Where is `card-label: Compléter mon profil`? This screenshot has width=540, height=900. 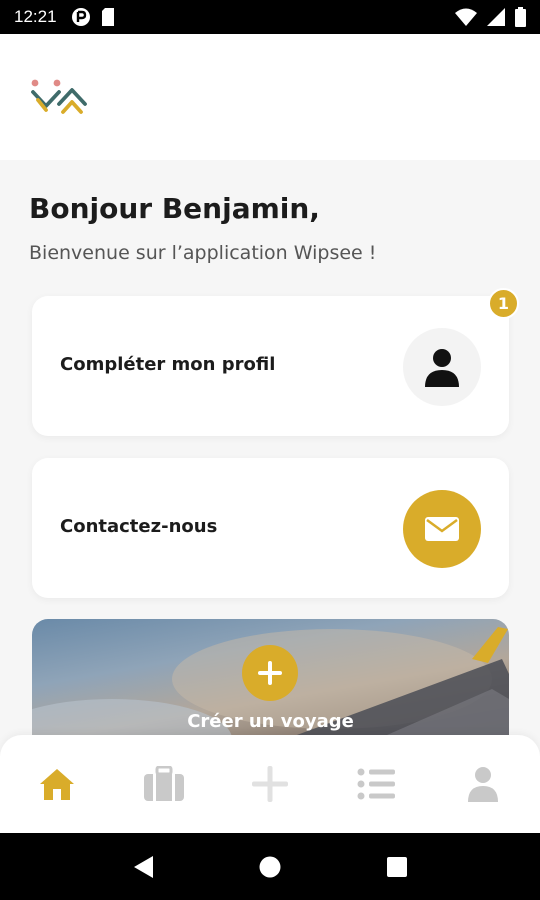 card-label: Compléter mon profil is located at coordinates (168, 364).